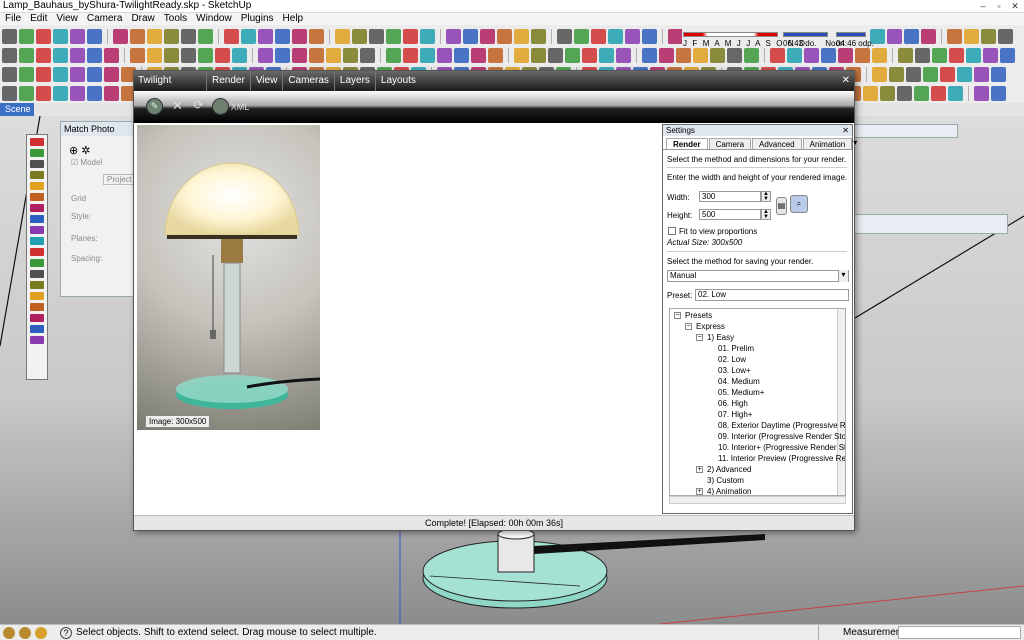  I want to click on credits-icon, so click(25, 633).